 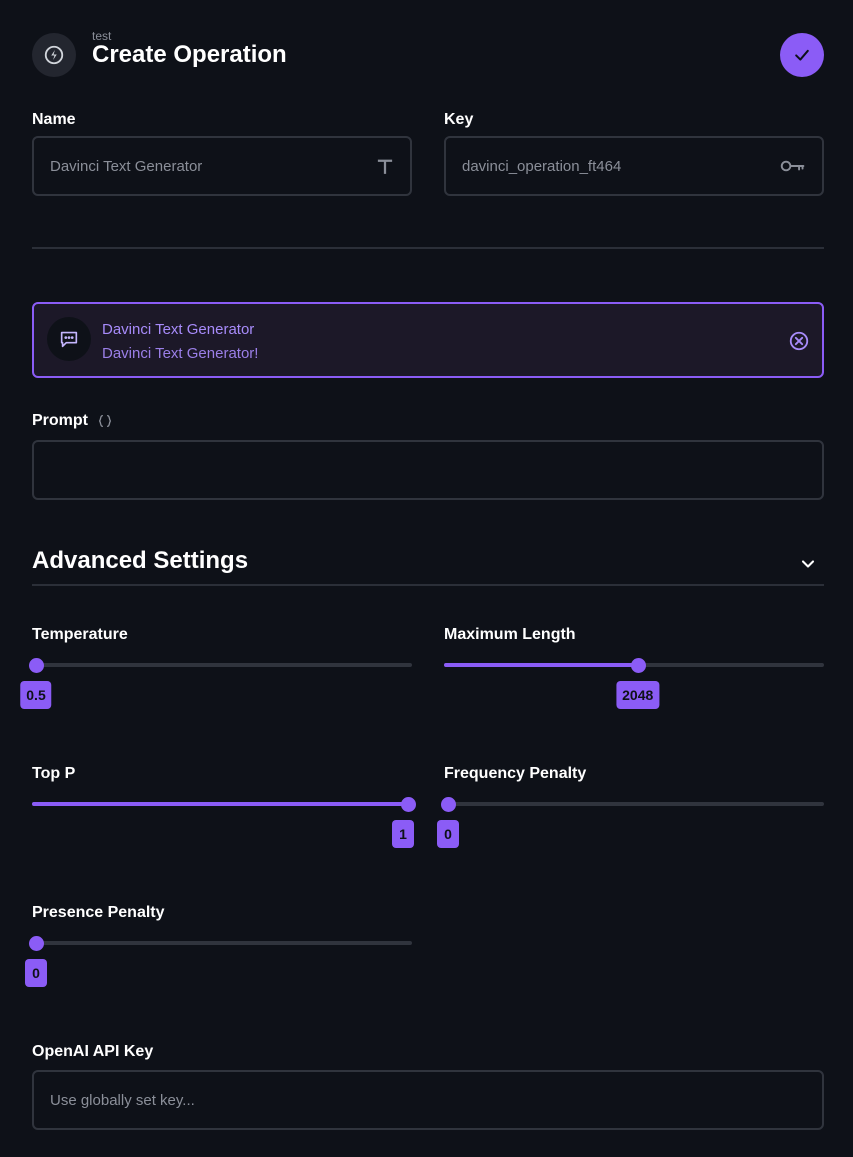 What do you see at coordinates (213, 166) in the screenshot?
I see `name-input` at bounding box center [213, 166].